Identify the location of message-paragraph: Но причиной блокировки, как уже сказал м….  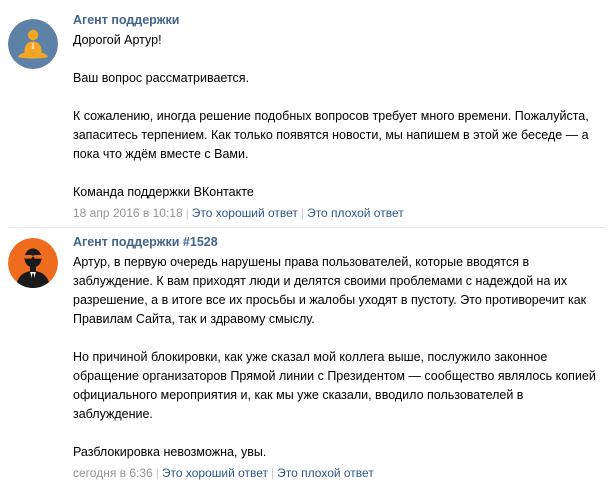
(334, 385).